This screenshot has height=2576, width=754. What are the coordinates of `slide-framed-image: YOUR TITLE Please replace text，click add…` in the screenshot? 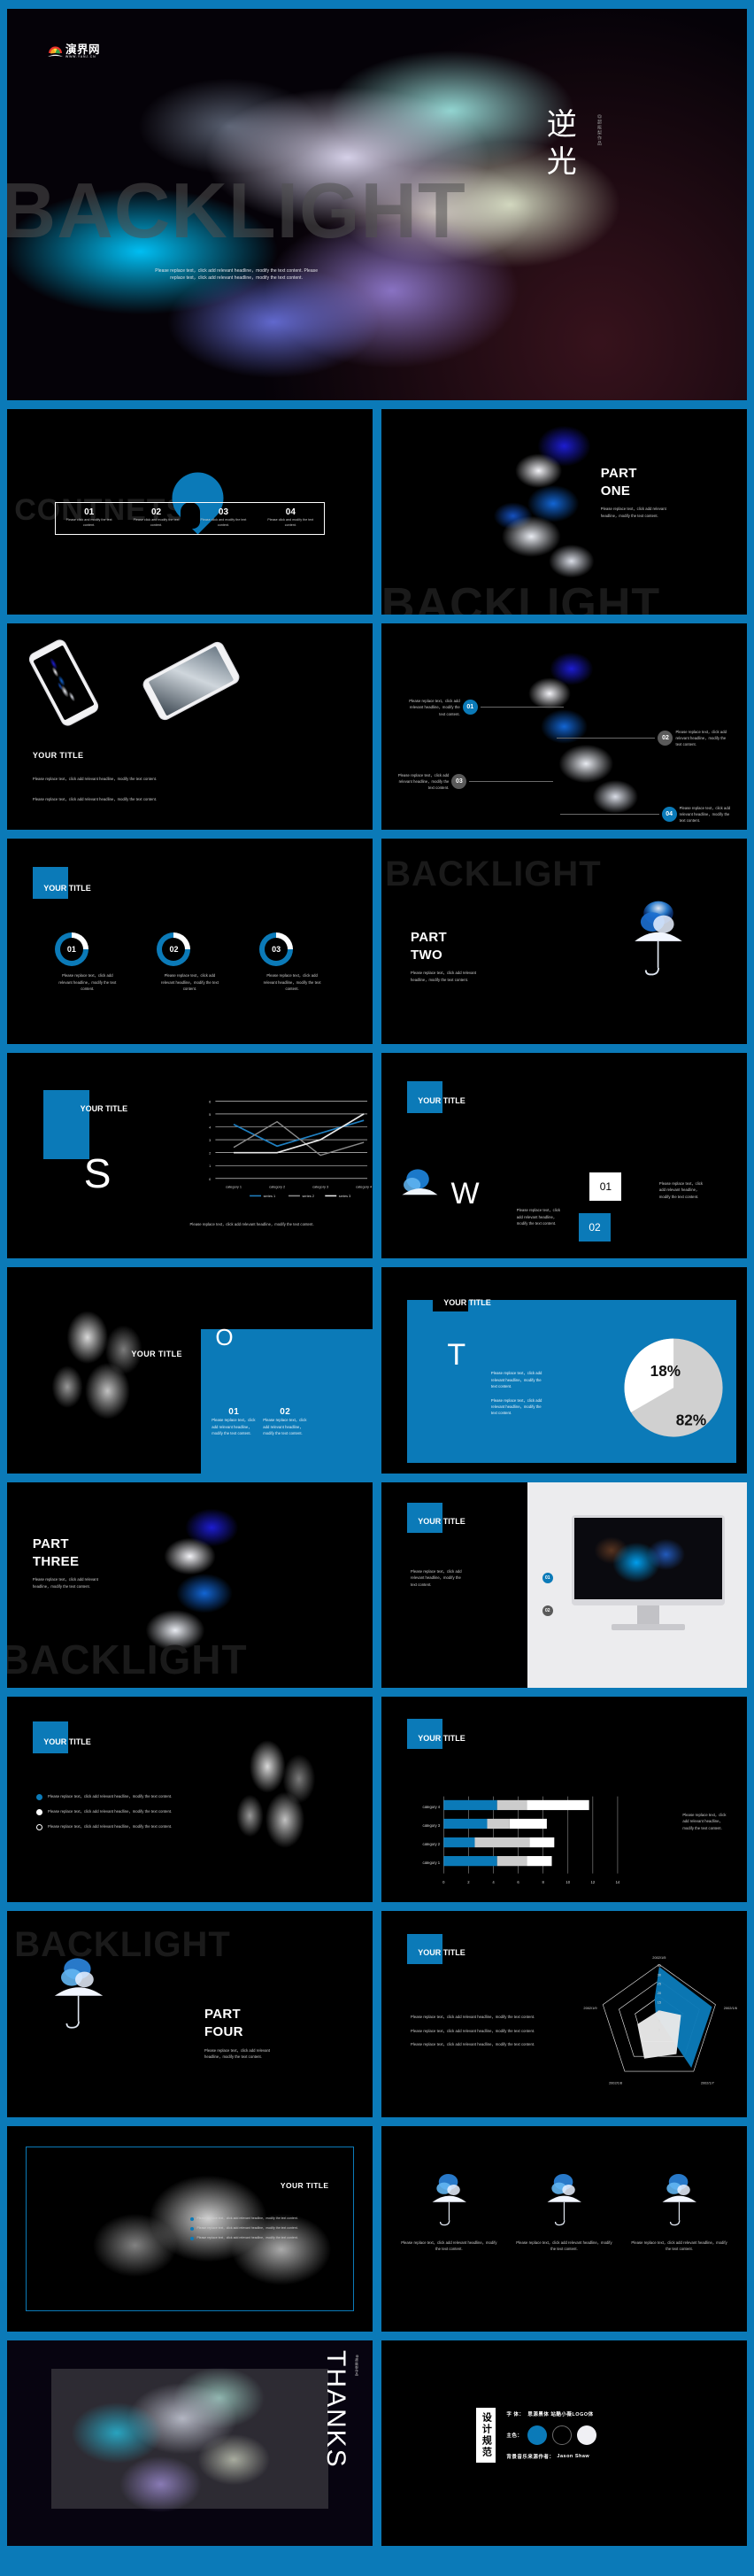 It's located at (190, 2228).